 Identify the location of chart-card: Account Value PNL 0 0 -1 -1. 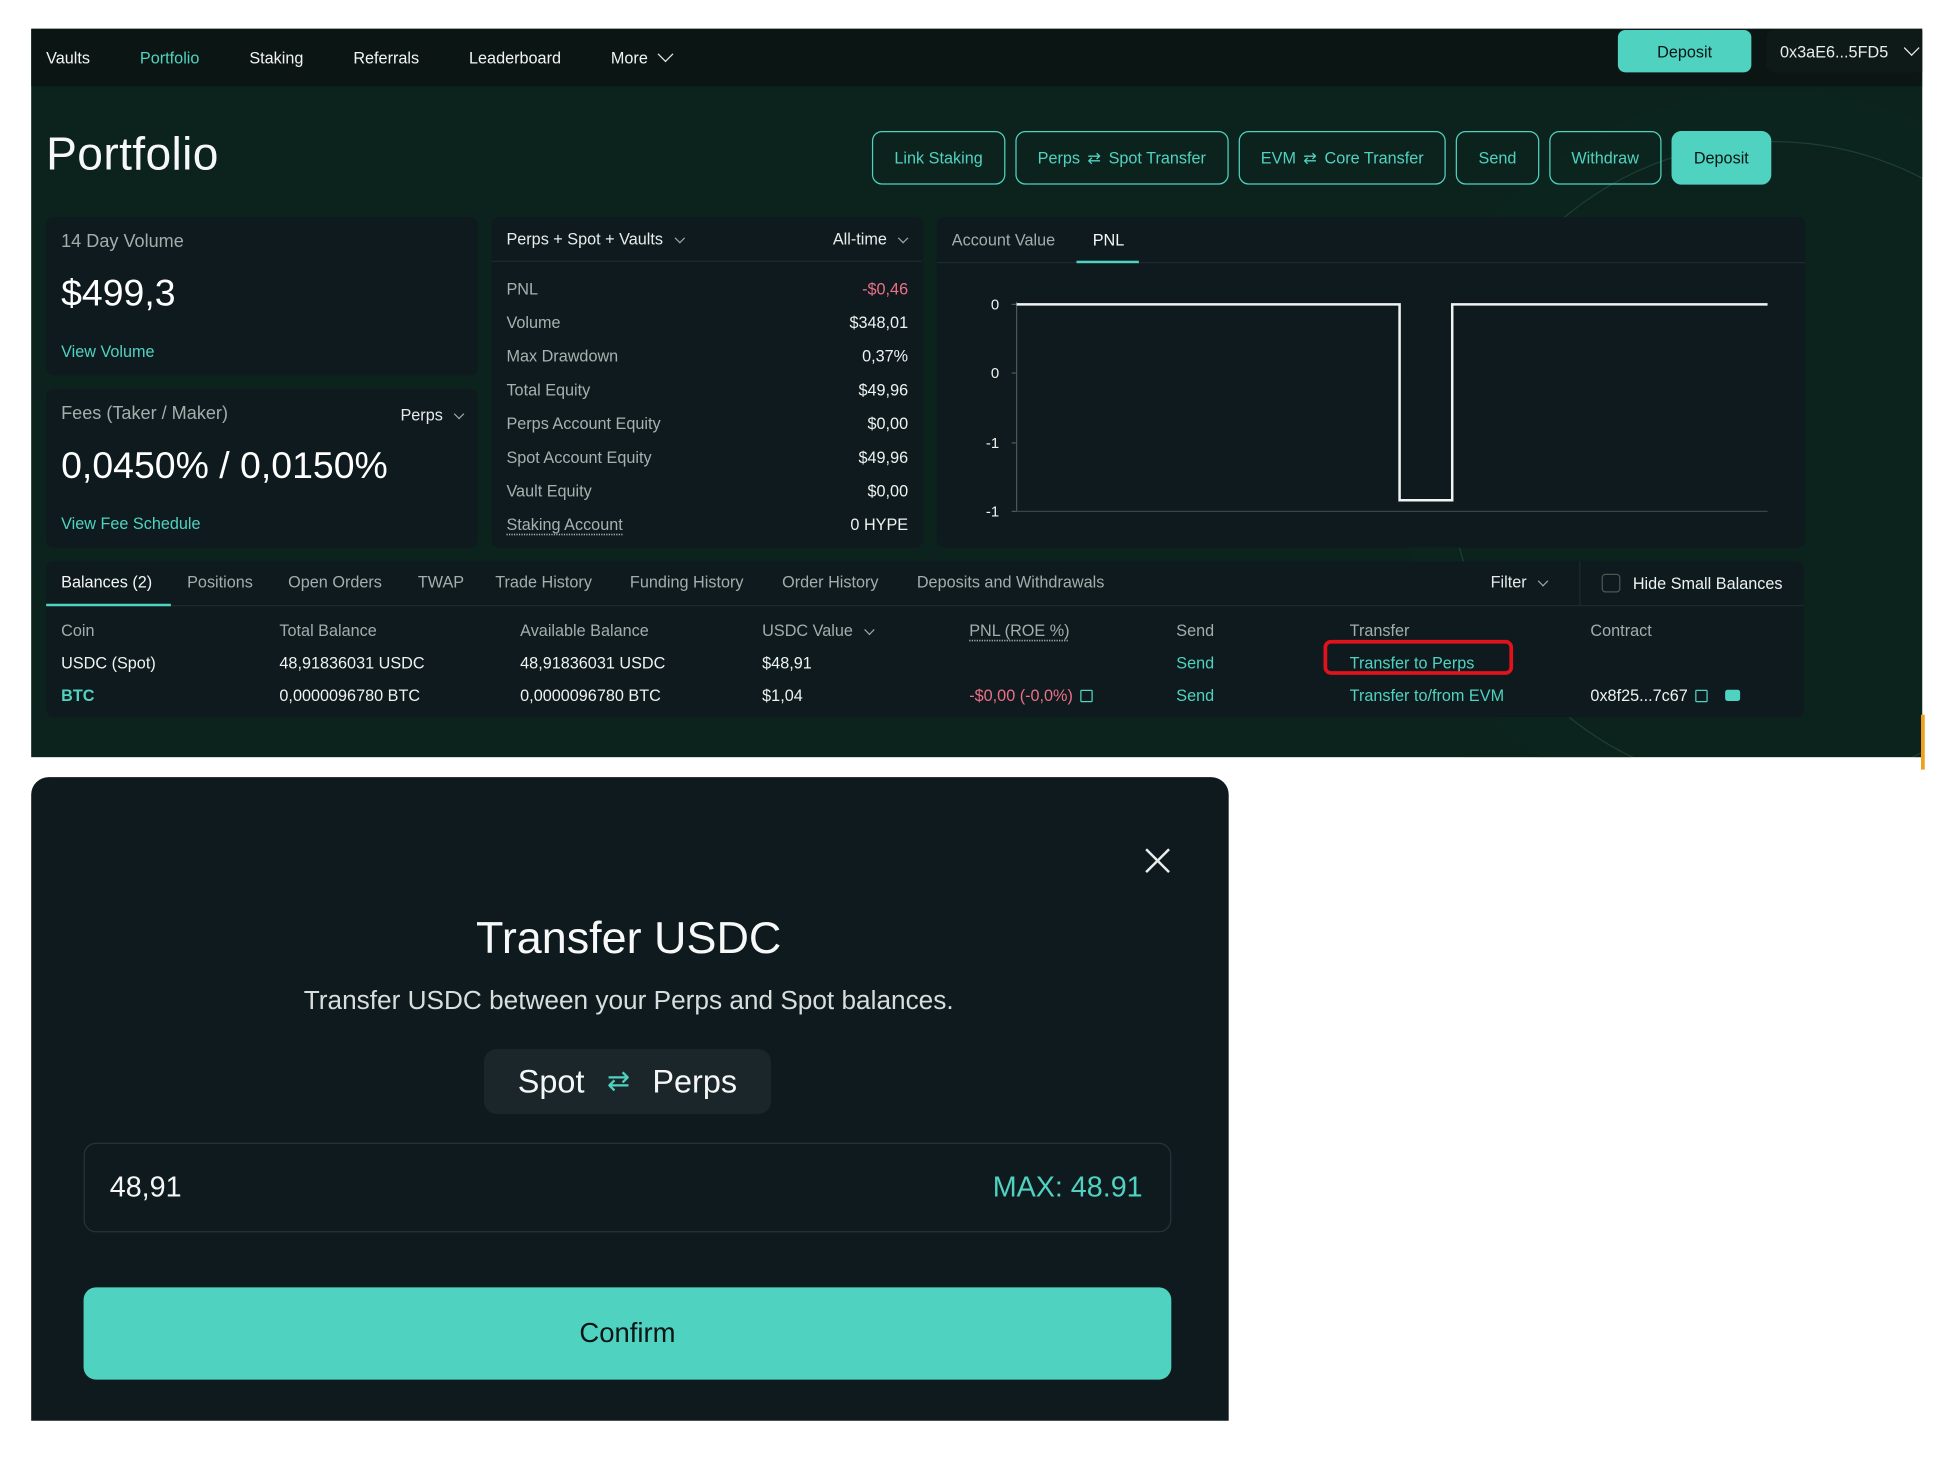
(1370, 382).